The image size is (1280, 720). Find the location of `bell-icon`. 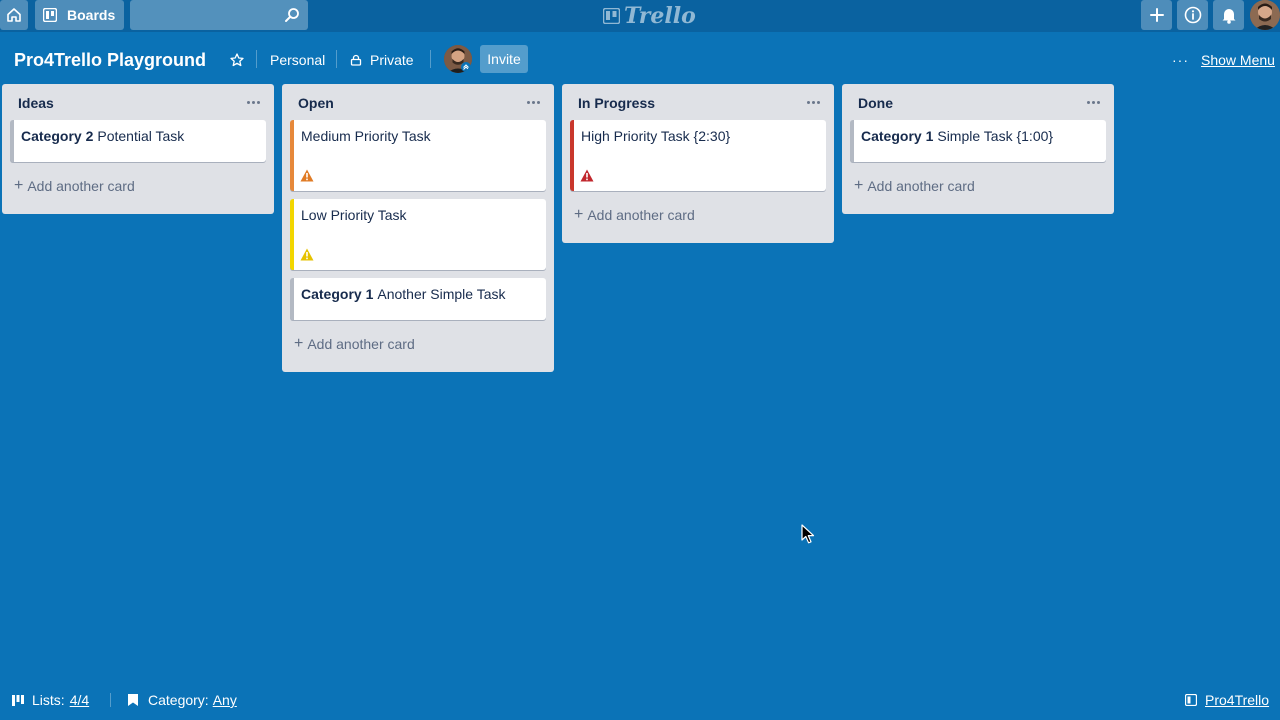

bell-icon is located at coordinates (1228, 16).